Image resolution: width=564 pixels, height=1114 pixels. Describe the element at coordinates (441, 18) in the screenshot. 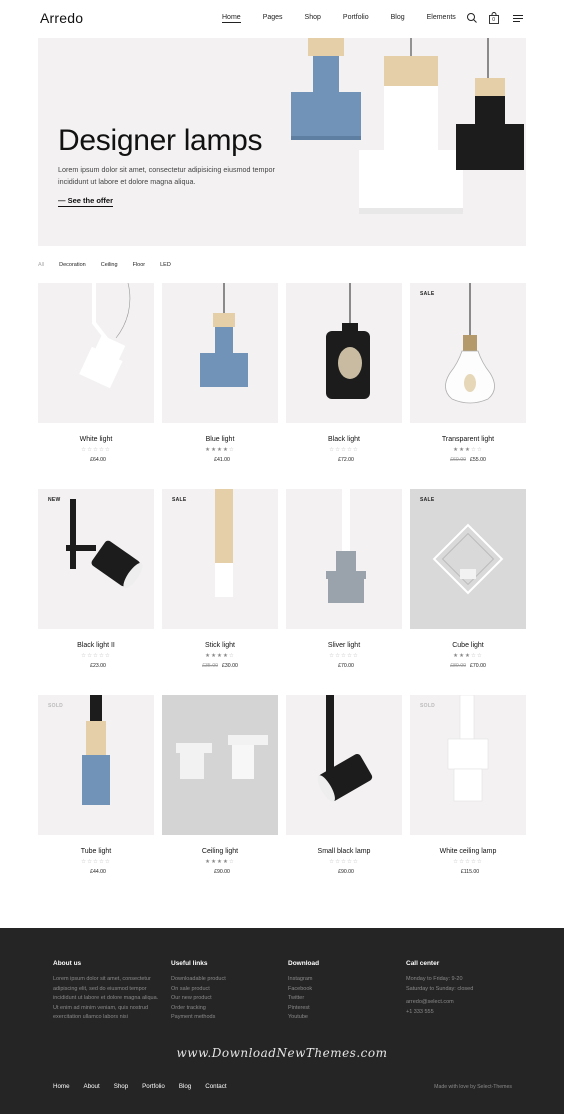

I see `nav-elements: Elements` at that location.